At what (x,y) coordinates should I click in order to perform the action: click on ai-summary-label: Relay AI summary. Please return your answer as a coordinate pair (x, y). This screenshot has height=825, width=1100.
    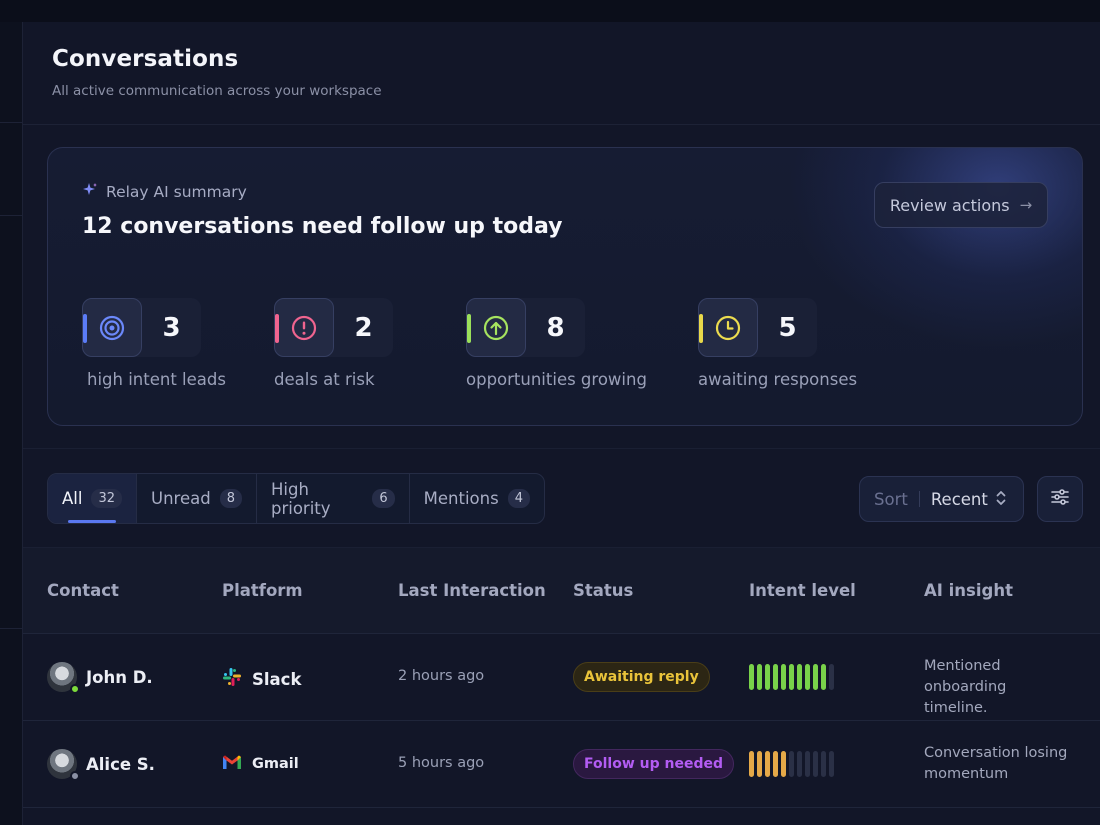
    Looking at the image, I should click on (164, 192).